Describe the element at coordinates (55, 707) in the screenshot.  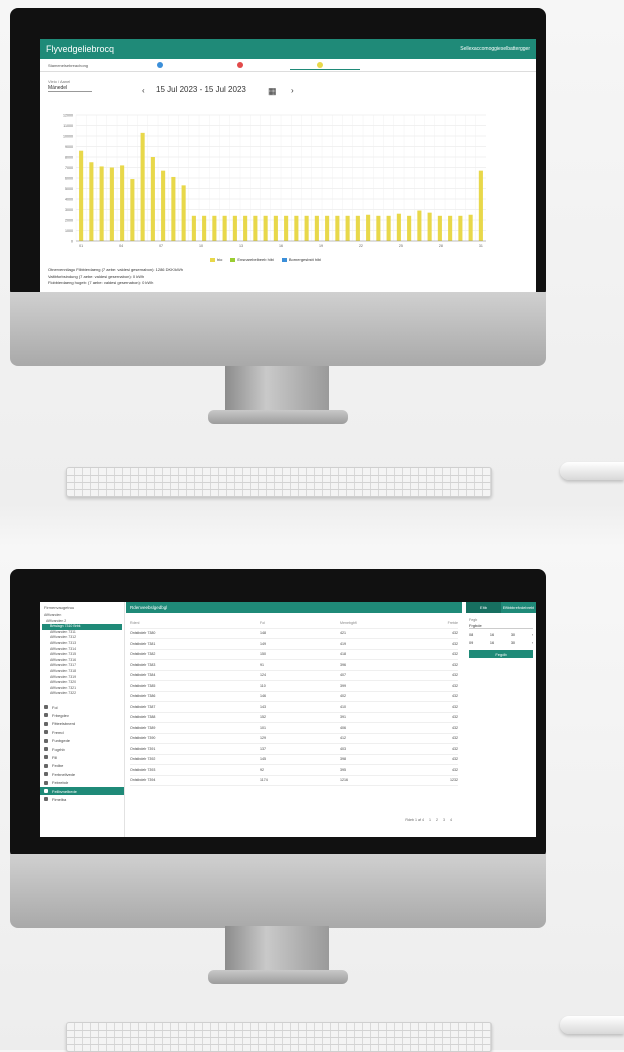
I see `menu-item-label: Fol` at that location.